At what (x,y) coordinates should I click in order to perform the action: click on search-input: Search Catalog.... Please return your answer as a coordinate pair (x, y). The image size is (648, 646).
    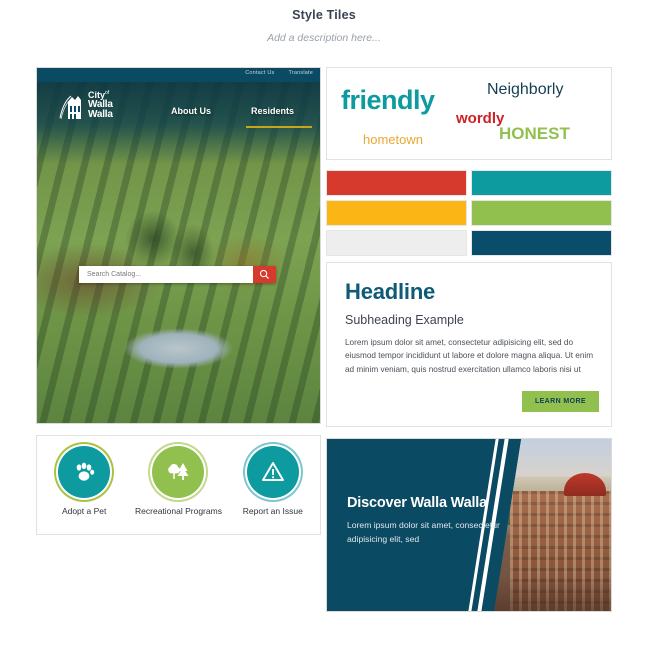
    Looking at the image, I should click on (166, 274).